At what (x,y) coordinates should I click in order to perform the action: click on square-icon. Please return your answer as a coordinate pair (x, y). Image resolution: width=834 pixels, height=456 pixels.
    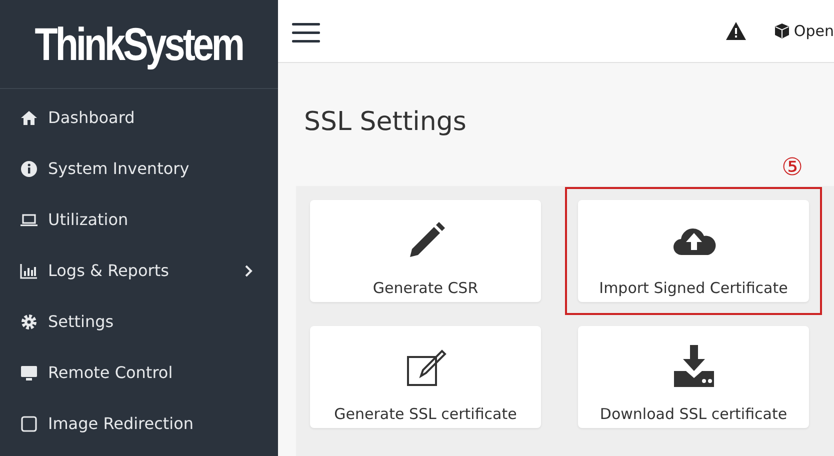
    Looking at the image, I should click on (29, 423).